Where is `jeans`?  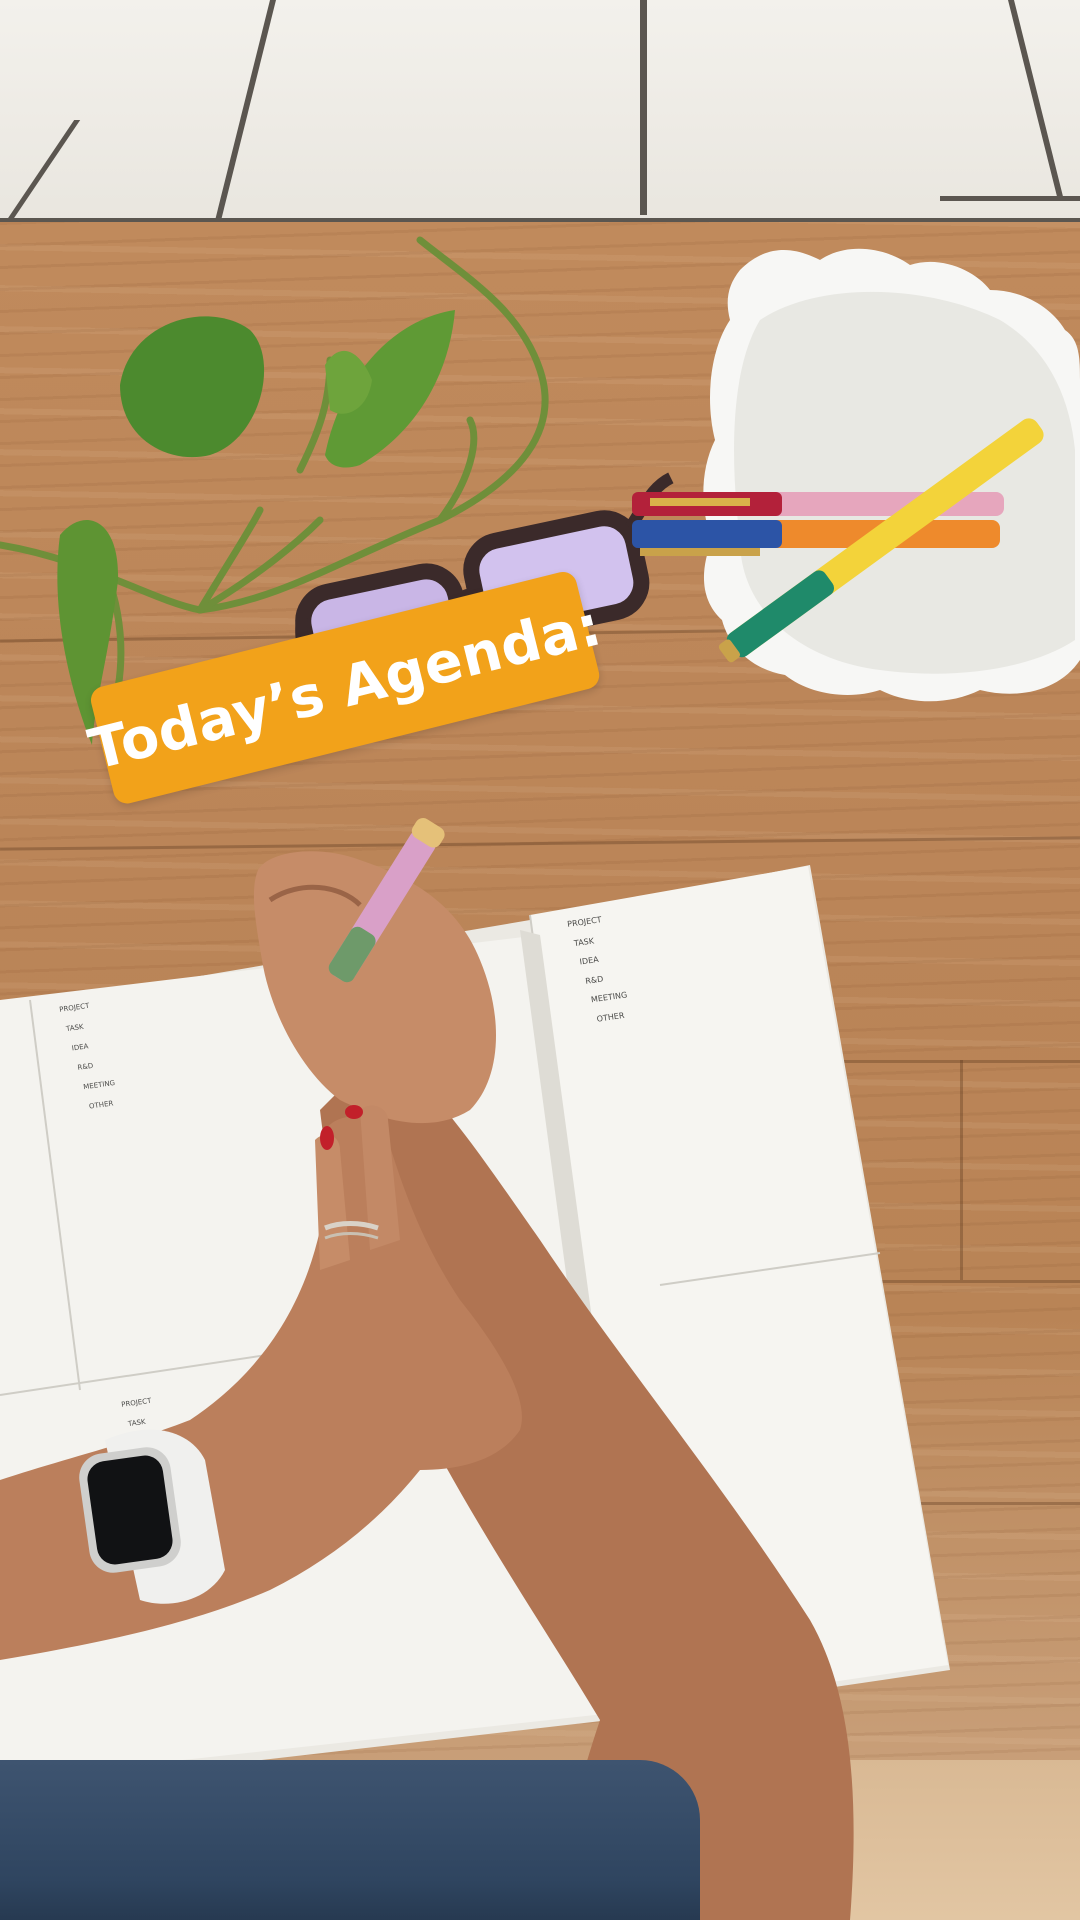 jeans is located at coordinates (350, 1840).